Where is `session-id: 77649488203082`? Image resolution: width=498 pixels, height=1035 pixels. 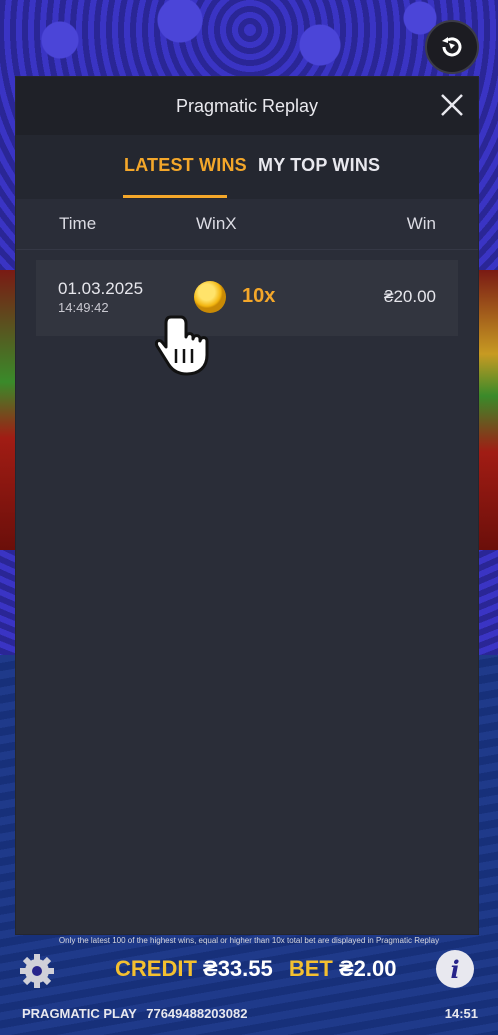 session-id: 77649488203082 is located at coordinates (197, 1013).